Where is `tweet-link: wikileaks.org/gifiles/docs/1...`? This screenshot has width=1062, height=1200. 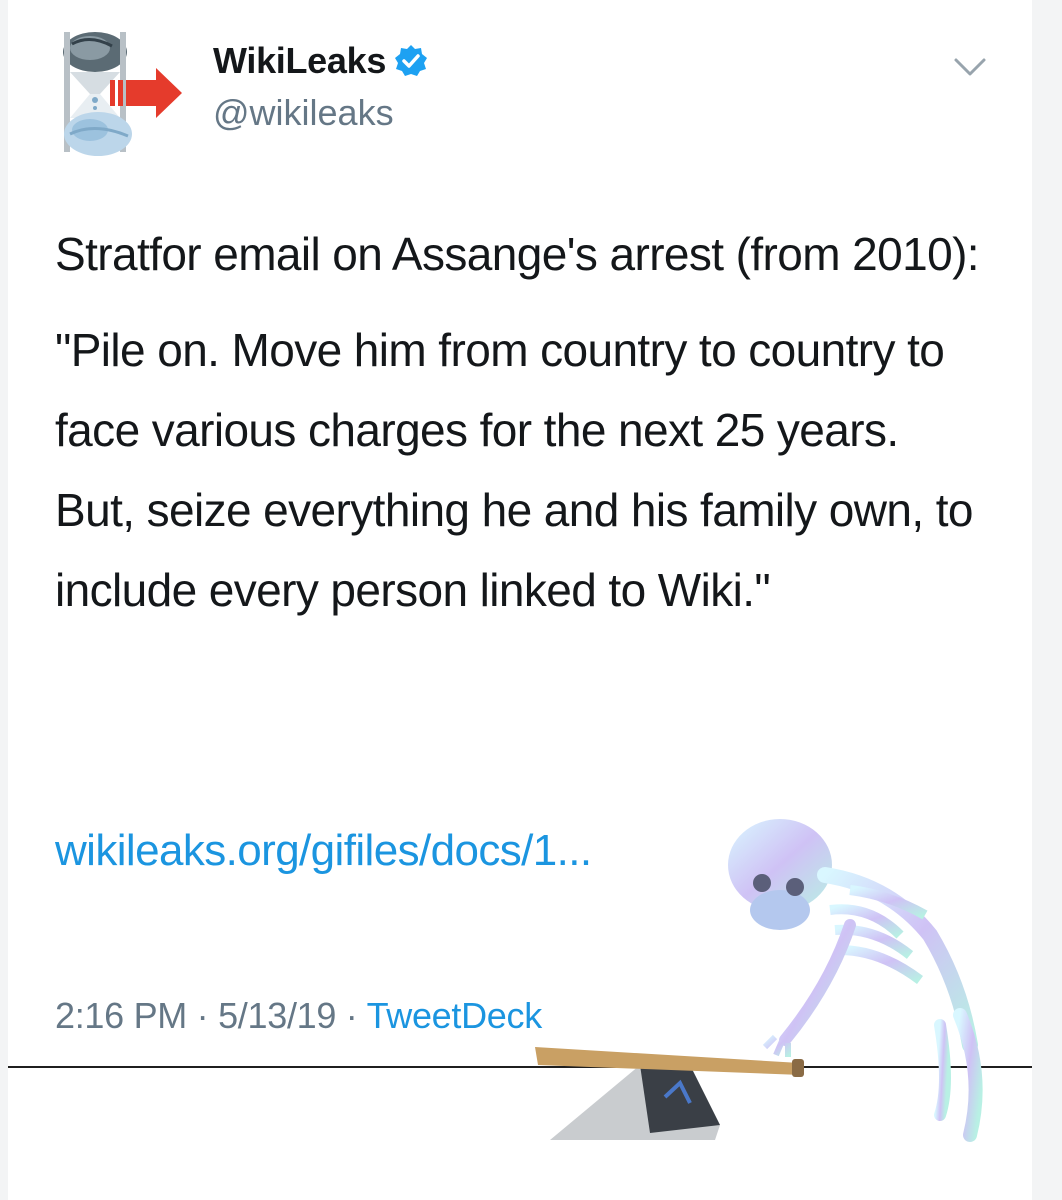
tweet-link: wikileaks.org/gifiles/docs/1... is located at coordinates (323, 851).